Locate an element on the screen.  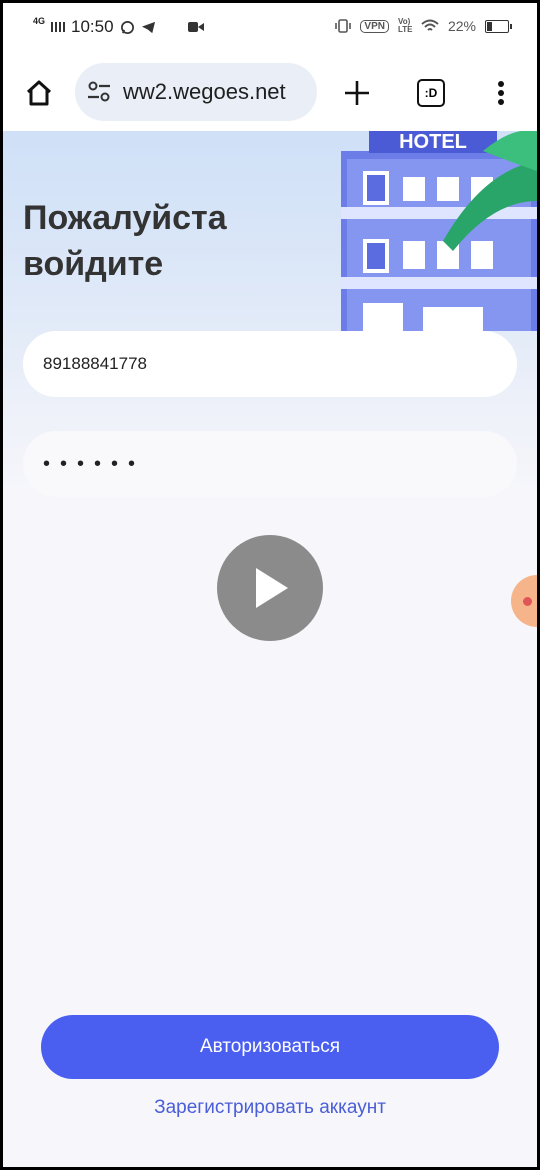
vibrate-icon is located at coordinates (343, 26).